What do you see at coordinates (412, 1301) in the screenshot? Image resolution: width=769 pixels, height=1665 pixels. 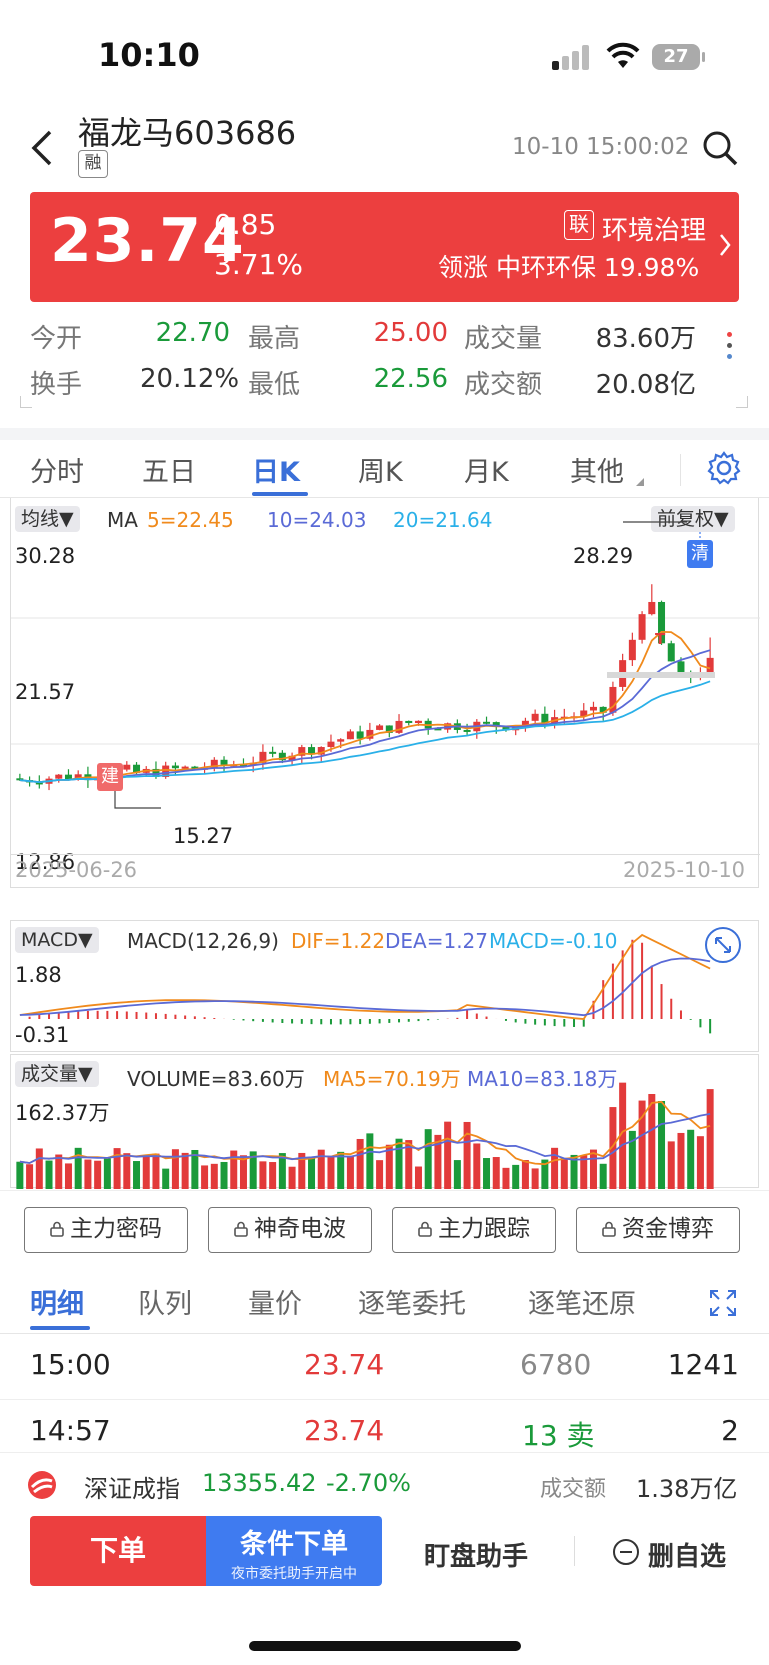 I see `tab-tick-orders: 逐笔委托` at bounding box center [412, 1301].